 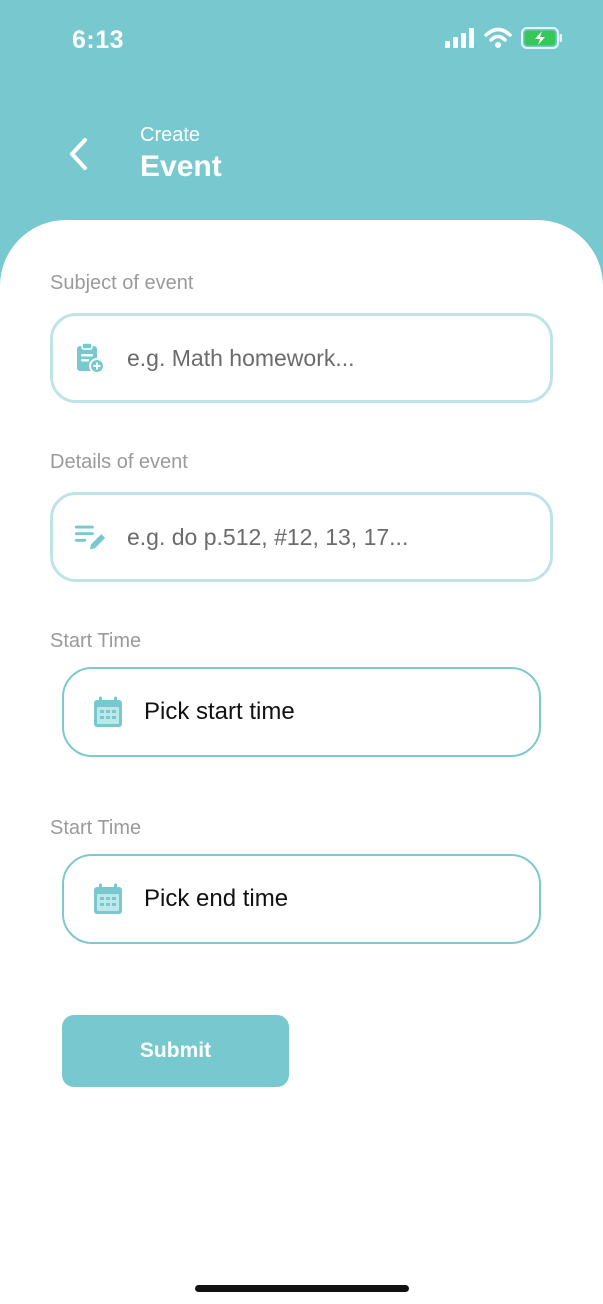 What do you see at coordinates (96, 828) in the screenshot?
I see `end-time-label: Start Time` at bounding box center [96, 828].